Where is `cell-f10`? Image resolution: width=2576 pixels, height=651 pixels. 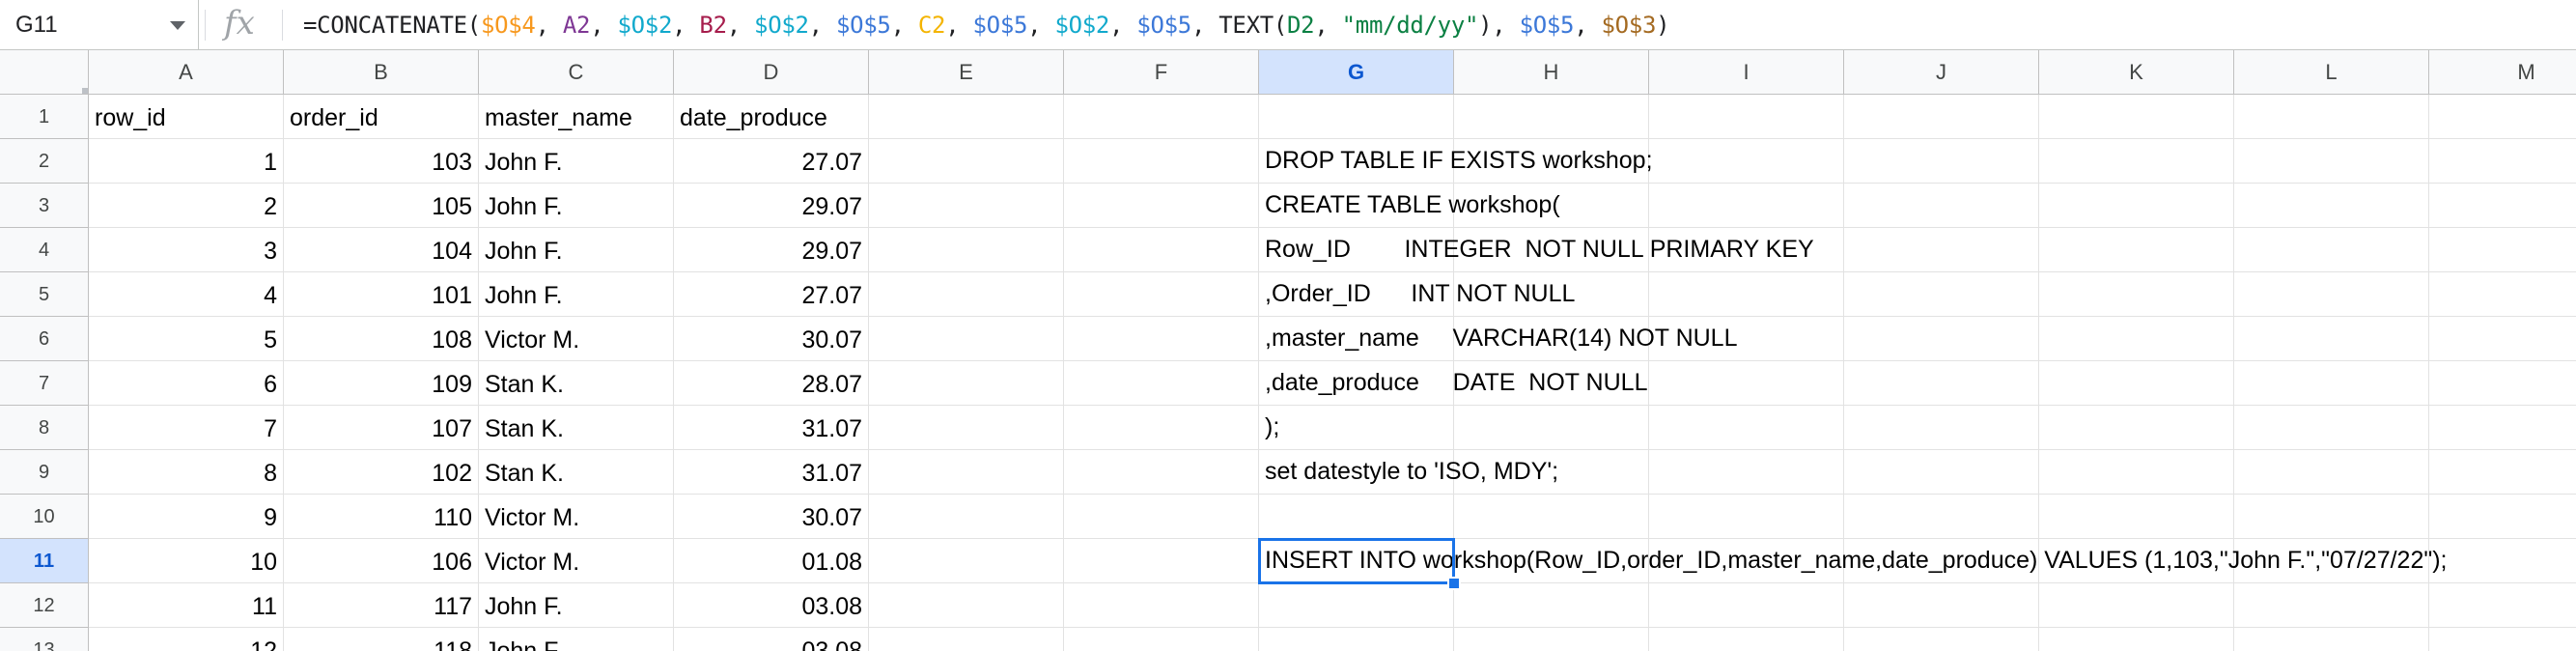
cell-f10 is located at coordinates (1161, 517).